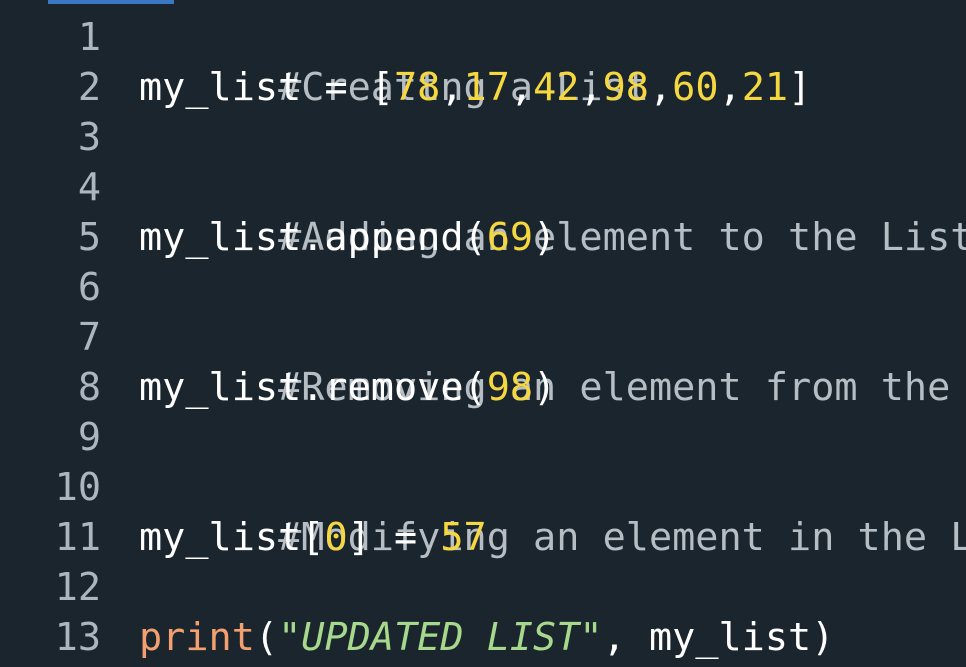 This screenshot has width=966, height=667. Describe the element at coordinates (440, 637) in the screenshot. I see `string-literal: "UPDATED LIST"` at that location.